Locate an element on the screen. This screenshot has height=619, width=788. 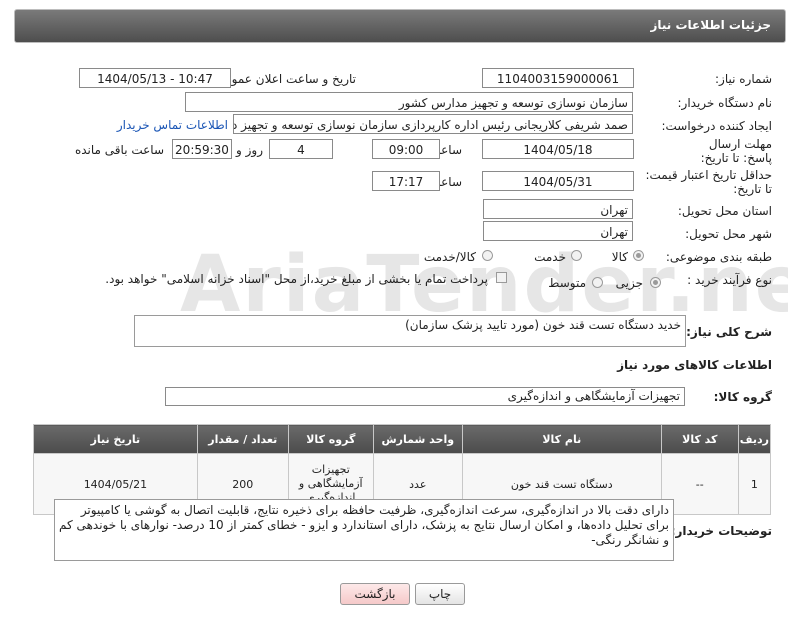
remaining-time-field: 20:59:30 is located at coordinates (202, 149).